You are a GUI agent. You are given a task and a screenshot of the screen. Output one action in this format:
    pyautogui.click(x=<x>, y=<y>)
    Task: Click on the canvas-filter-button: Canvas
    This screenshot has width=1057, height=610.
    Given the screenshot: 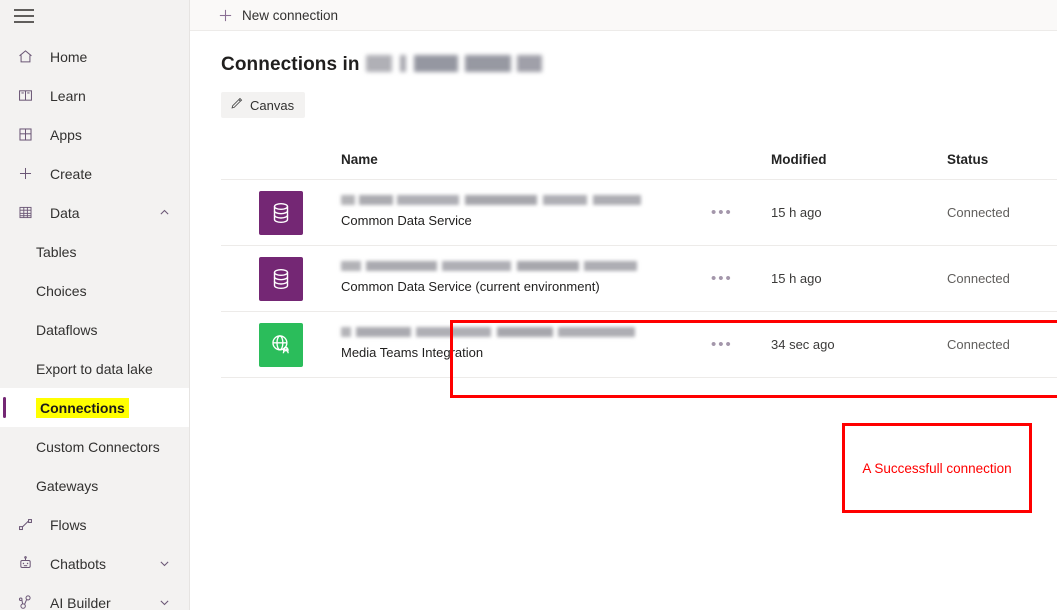 What is the action you would take?
    pyautogui.click(x=263, y=105)
    